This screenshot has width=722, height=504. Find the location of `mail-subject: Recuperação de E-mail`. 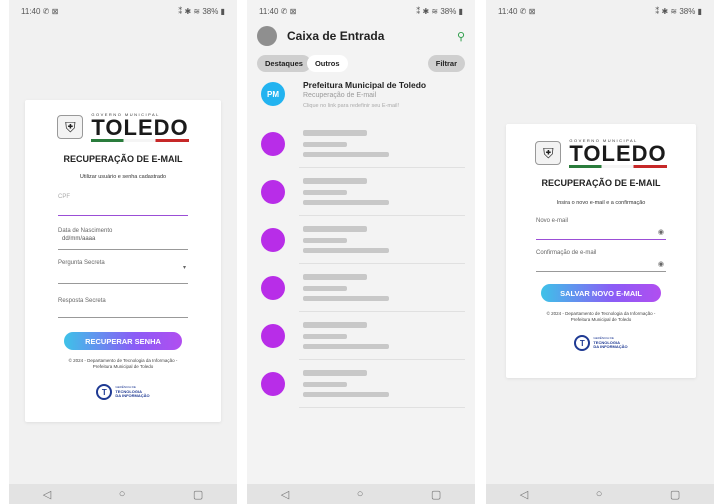

mail-subject: Recuperação de E-mail is located at coordinates (340, 95).